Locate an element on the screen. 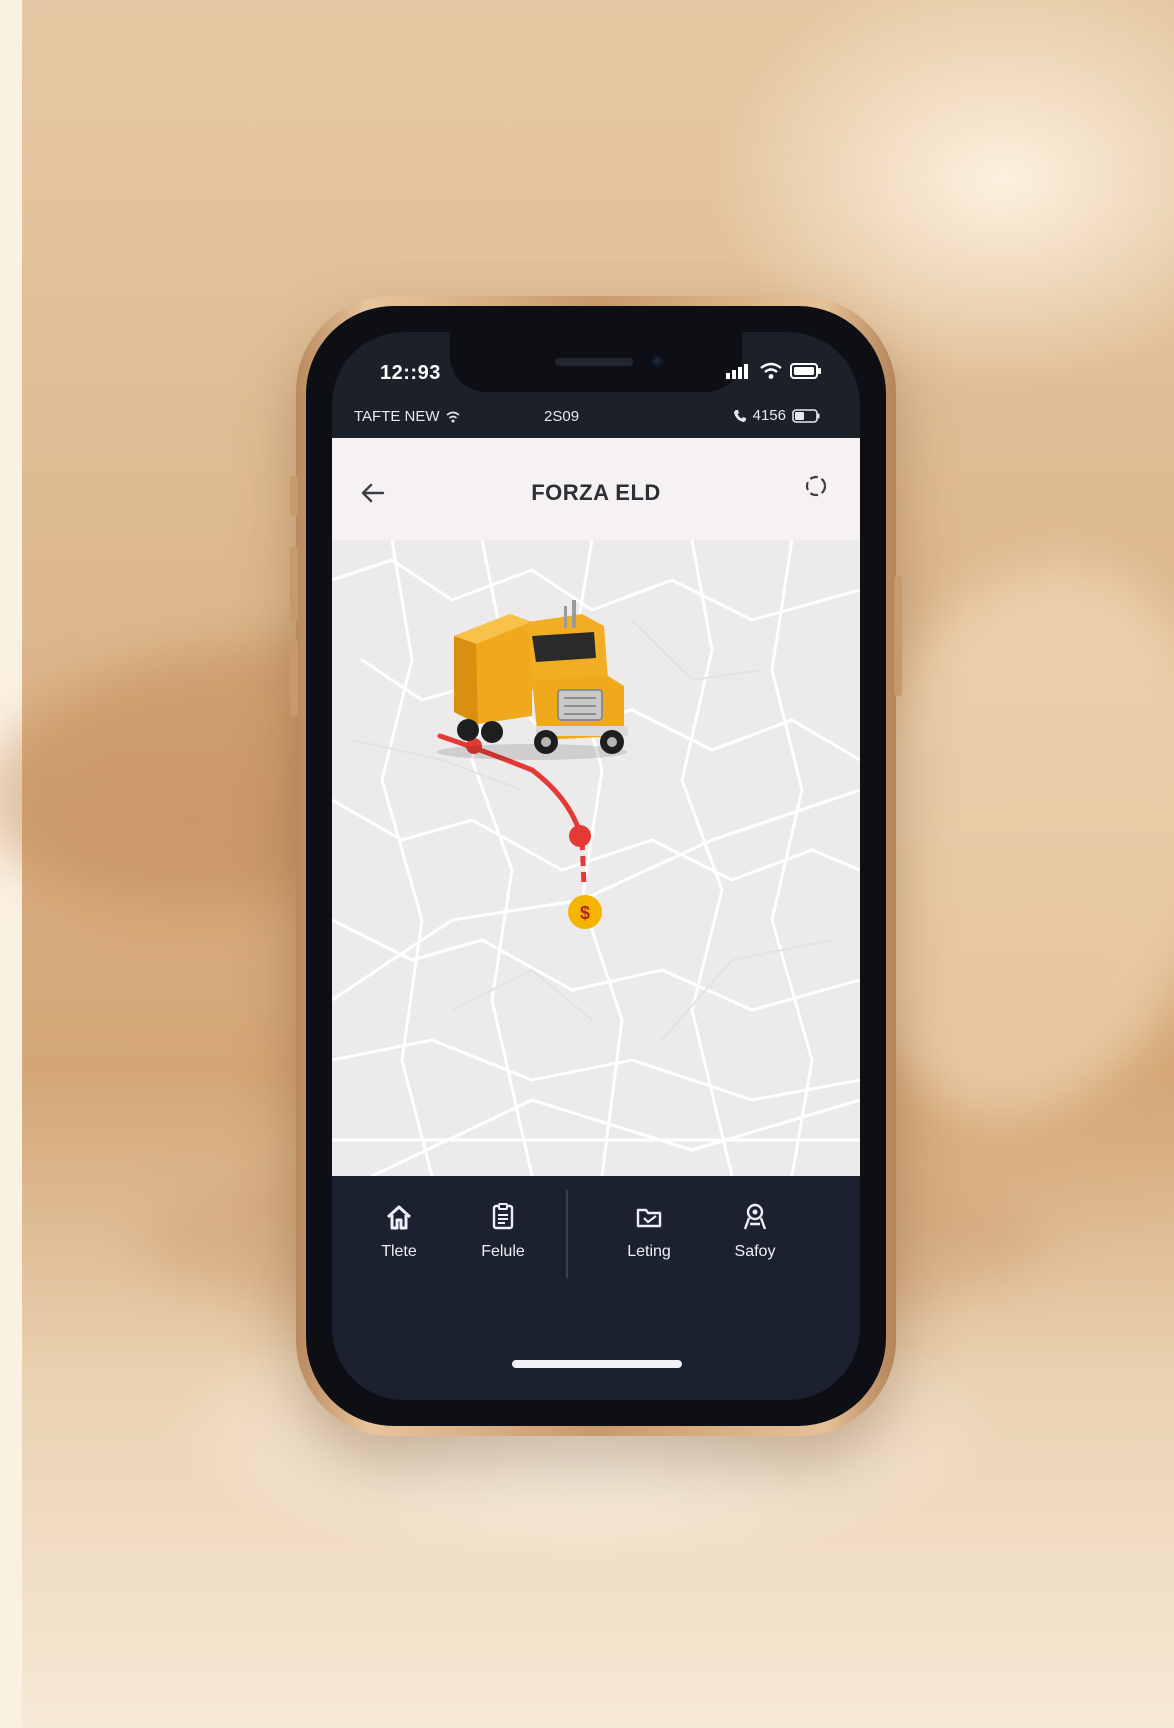  phone-icon is located at coordinates (739, 415).